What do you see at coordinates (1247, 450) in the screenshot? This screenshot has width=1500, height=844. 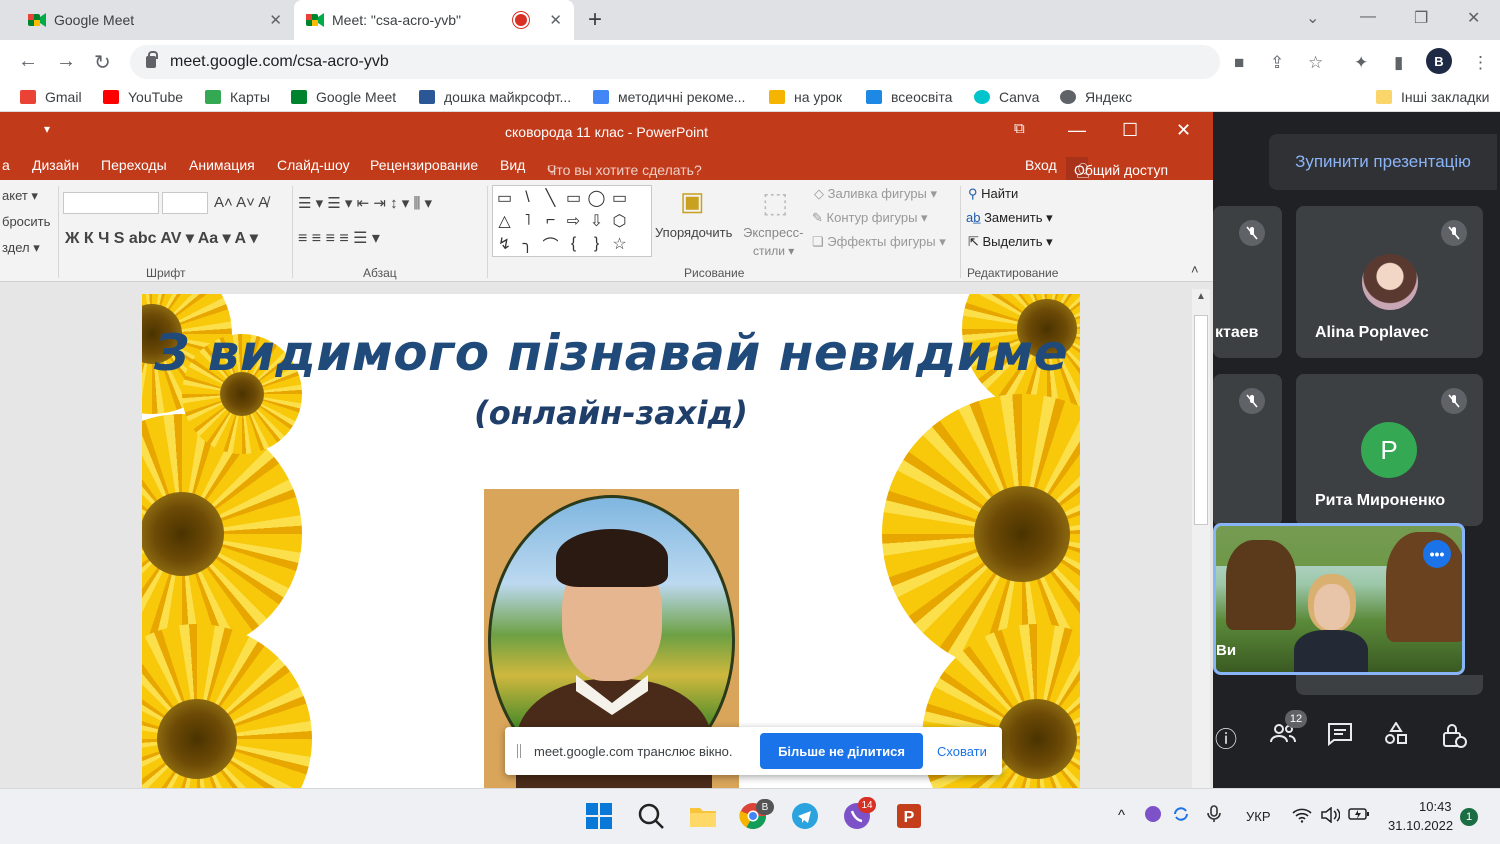 I see `participant-tile` at bounding box center [1247, 450].